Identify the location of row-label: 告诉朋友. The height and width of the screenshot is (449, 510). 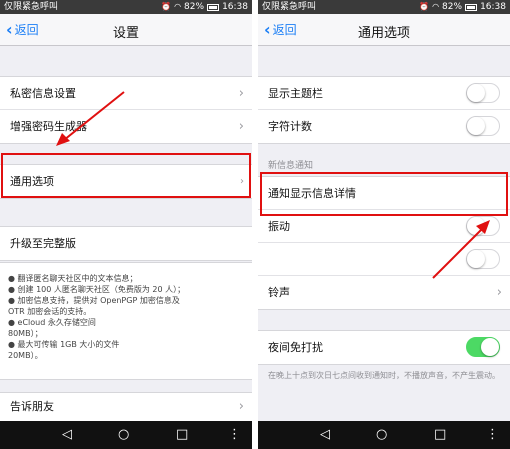
(32, 406).